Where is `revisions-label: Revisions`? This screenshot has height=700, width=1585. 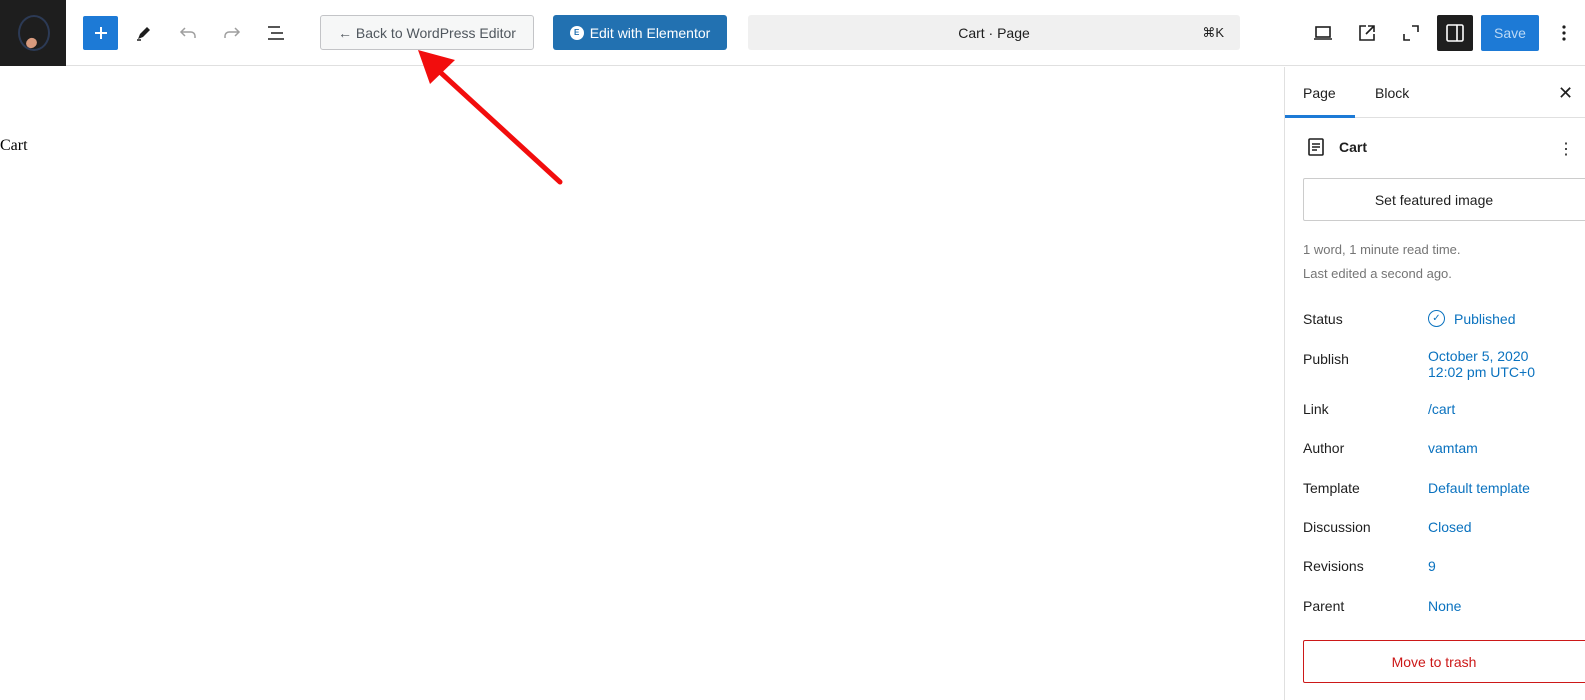
revisions-label: Revisions is located at coordinates (1333, 566).